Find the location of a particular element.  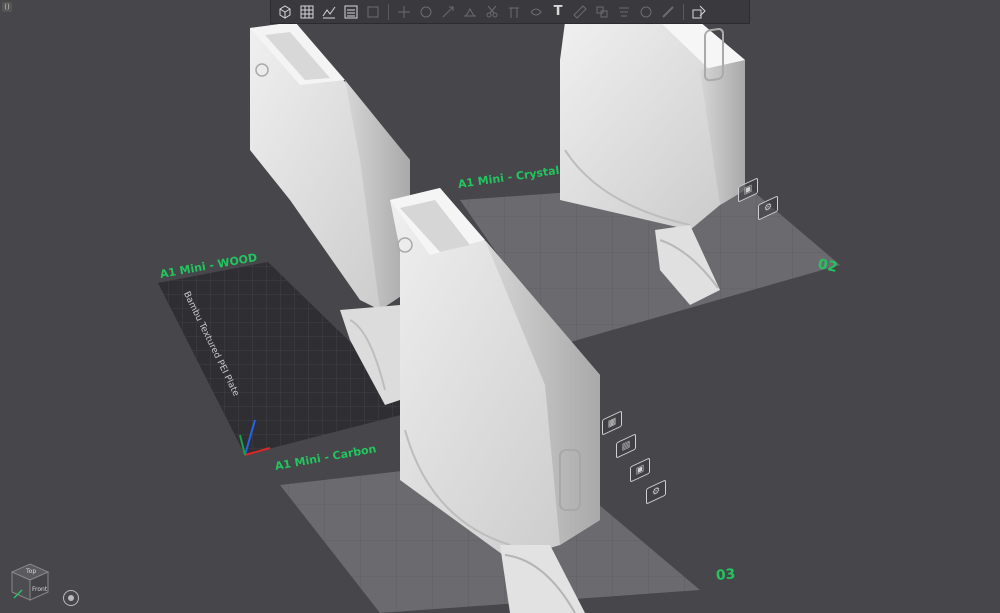

text-icon: T is located at coordinates (558, 12).